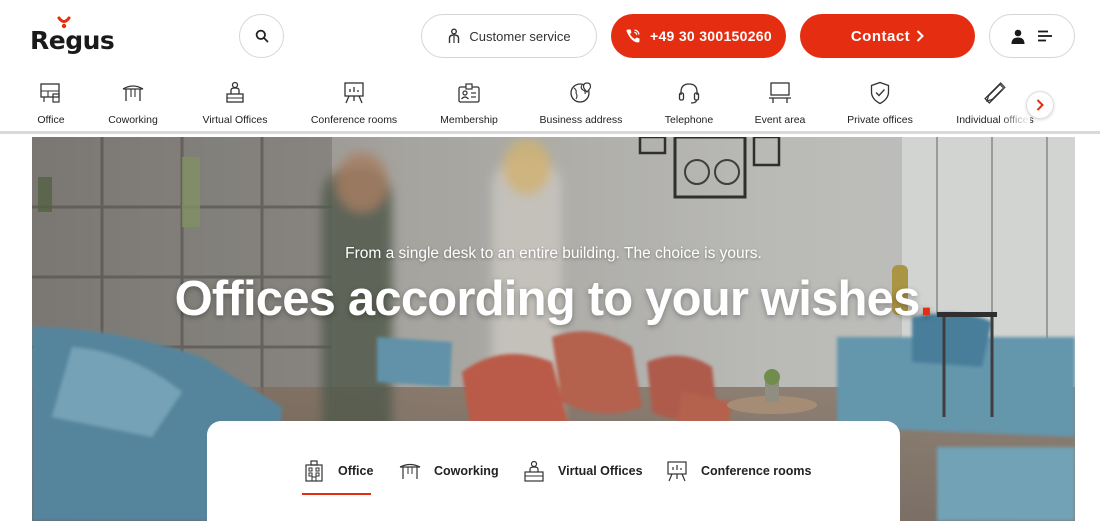 This screenshot has width=1100, height=521. I want to click on search-icon, so click(261, 36).